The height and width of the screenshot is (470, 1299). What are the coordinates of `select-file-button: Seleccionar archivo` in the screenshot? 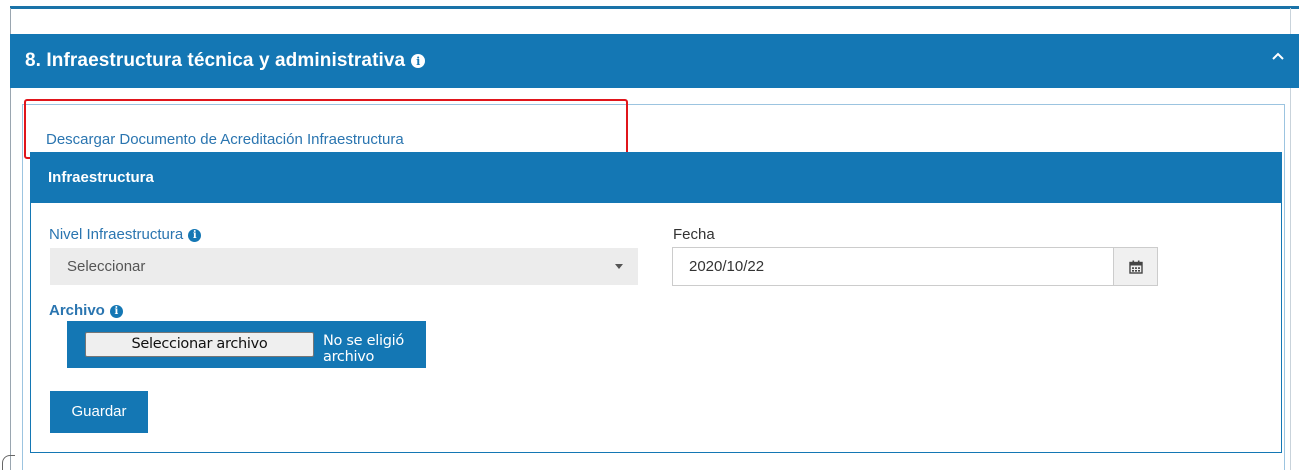 It's located at (199, 344).